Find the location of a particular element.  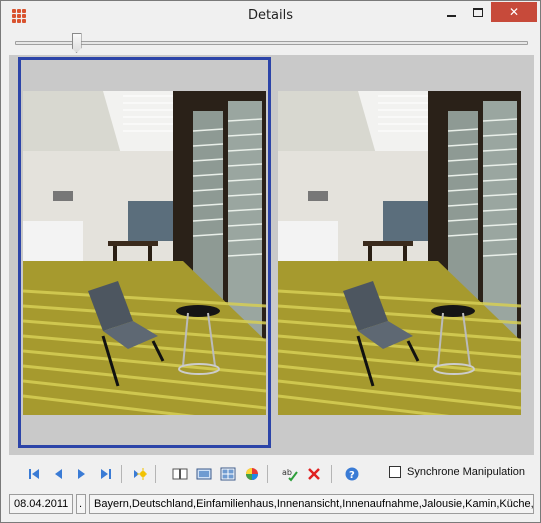

grid-view-button is located at coordinates (228, 474).